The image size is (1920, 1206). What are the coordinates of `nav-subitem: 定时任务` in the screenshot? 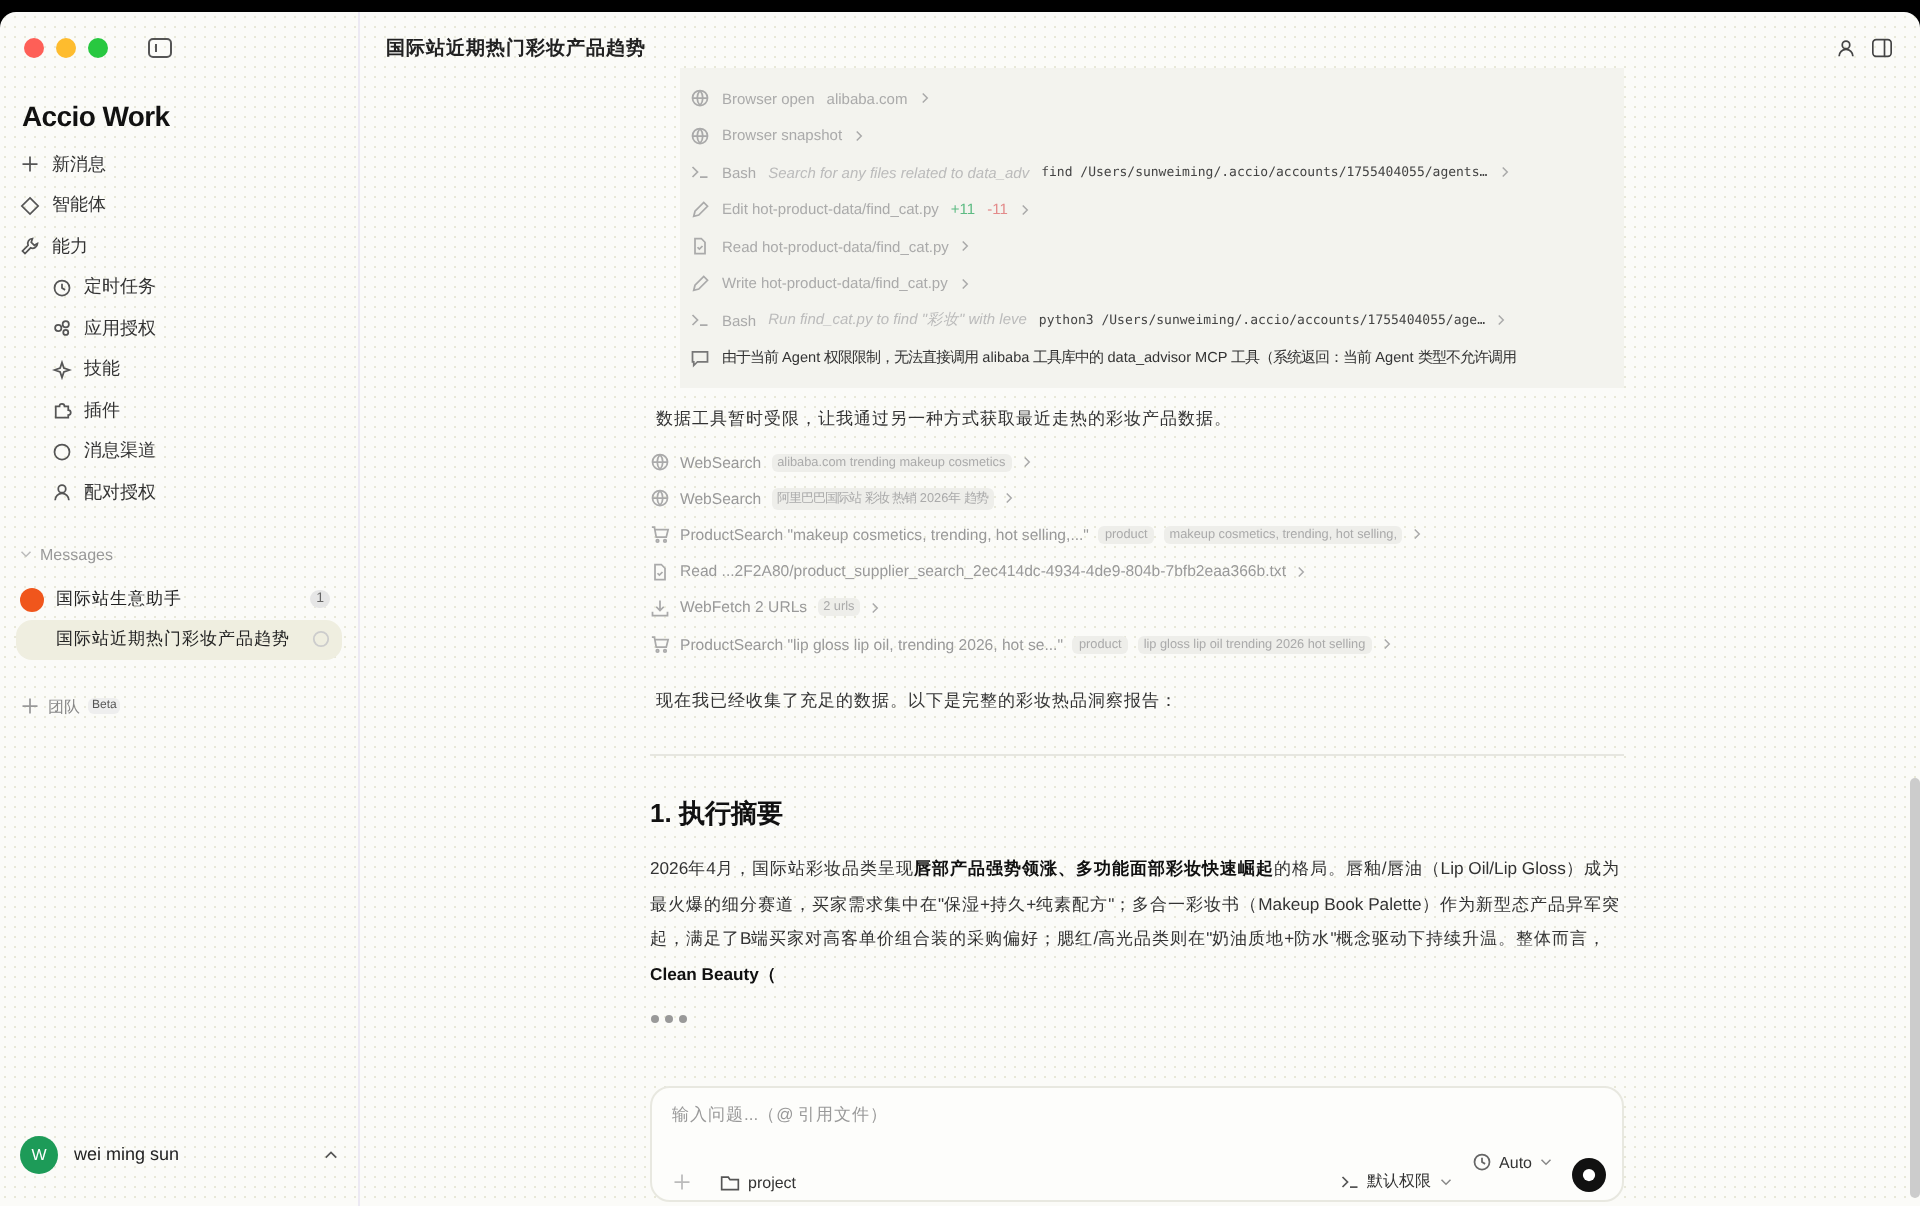 It's located at (179, 287).